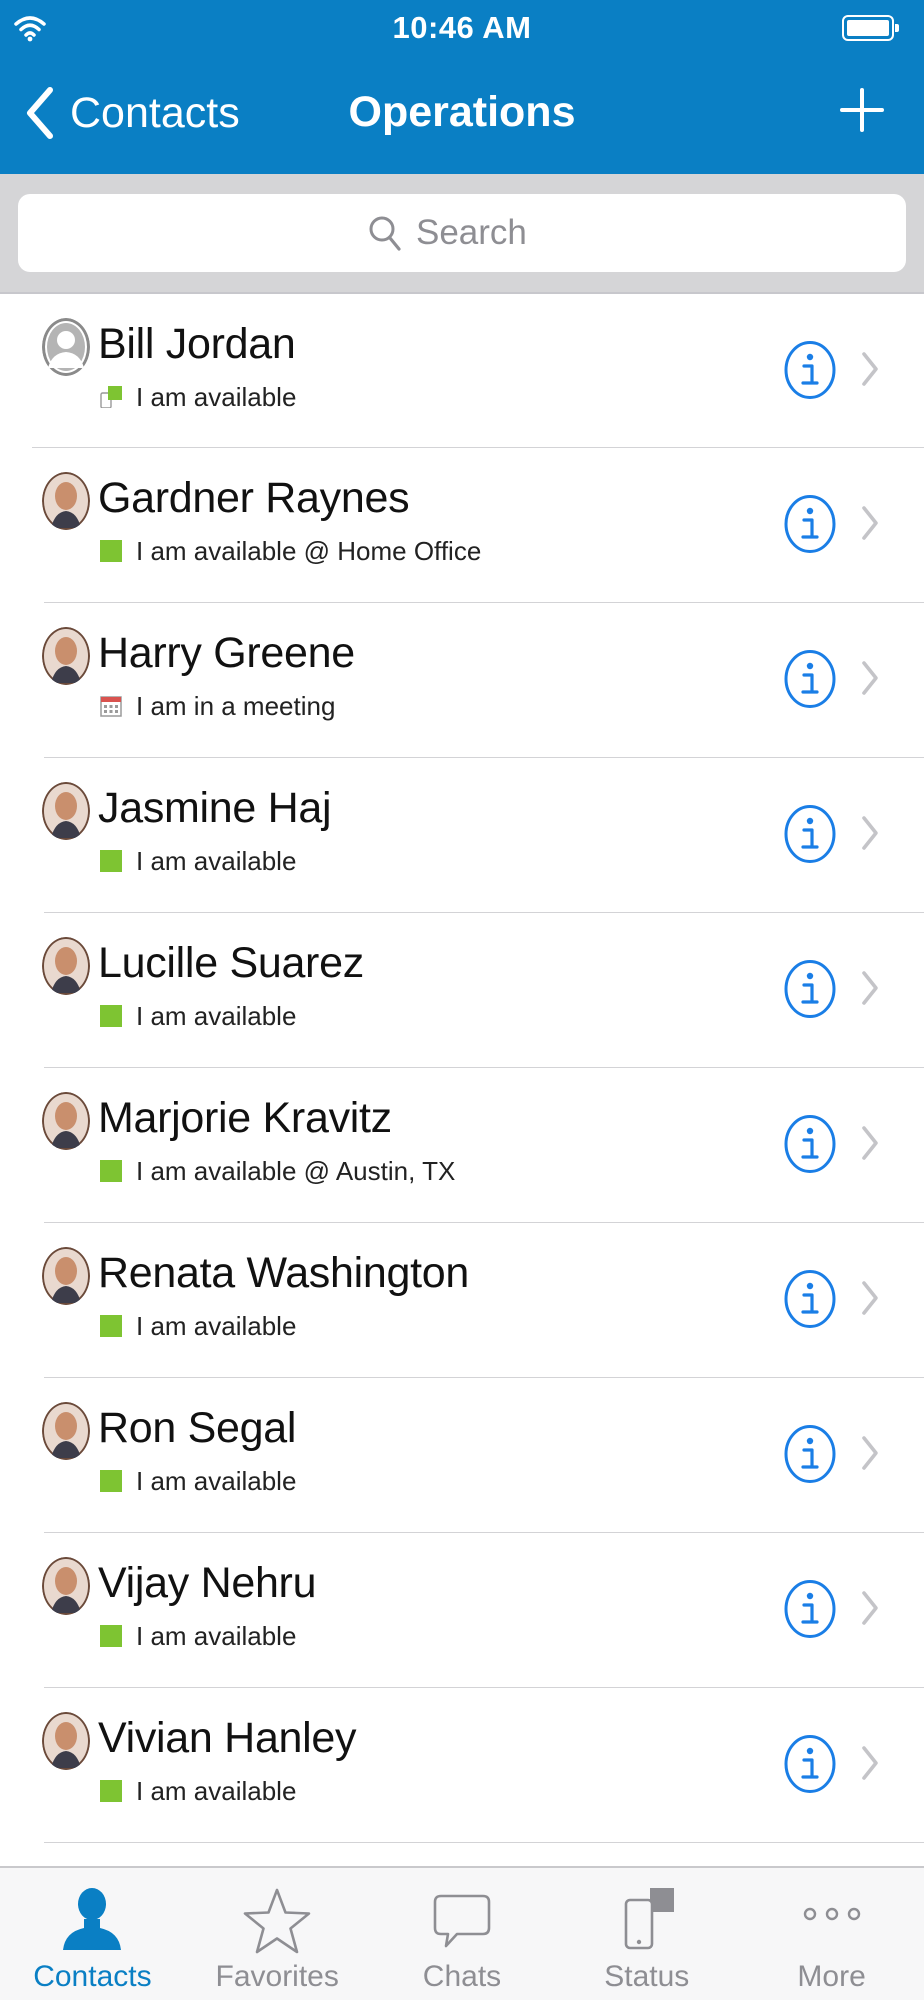  I want to click on presence-status-text: I am in a meeting, so click(236, 706).